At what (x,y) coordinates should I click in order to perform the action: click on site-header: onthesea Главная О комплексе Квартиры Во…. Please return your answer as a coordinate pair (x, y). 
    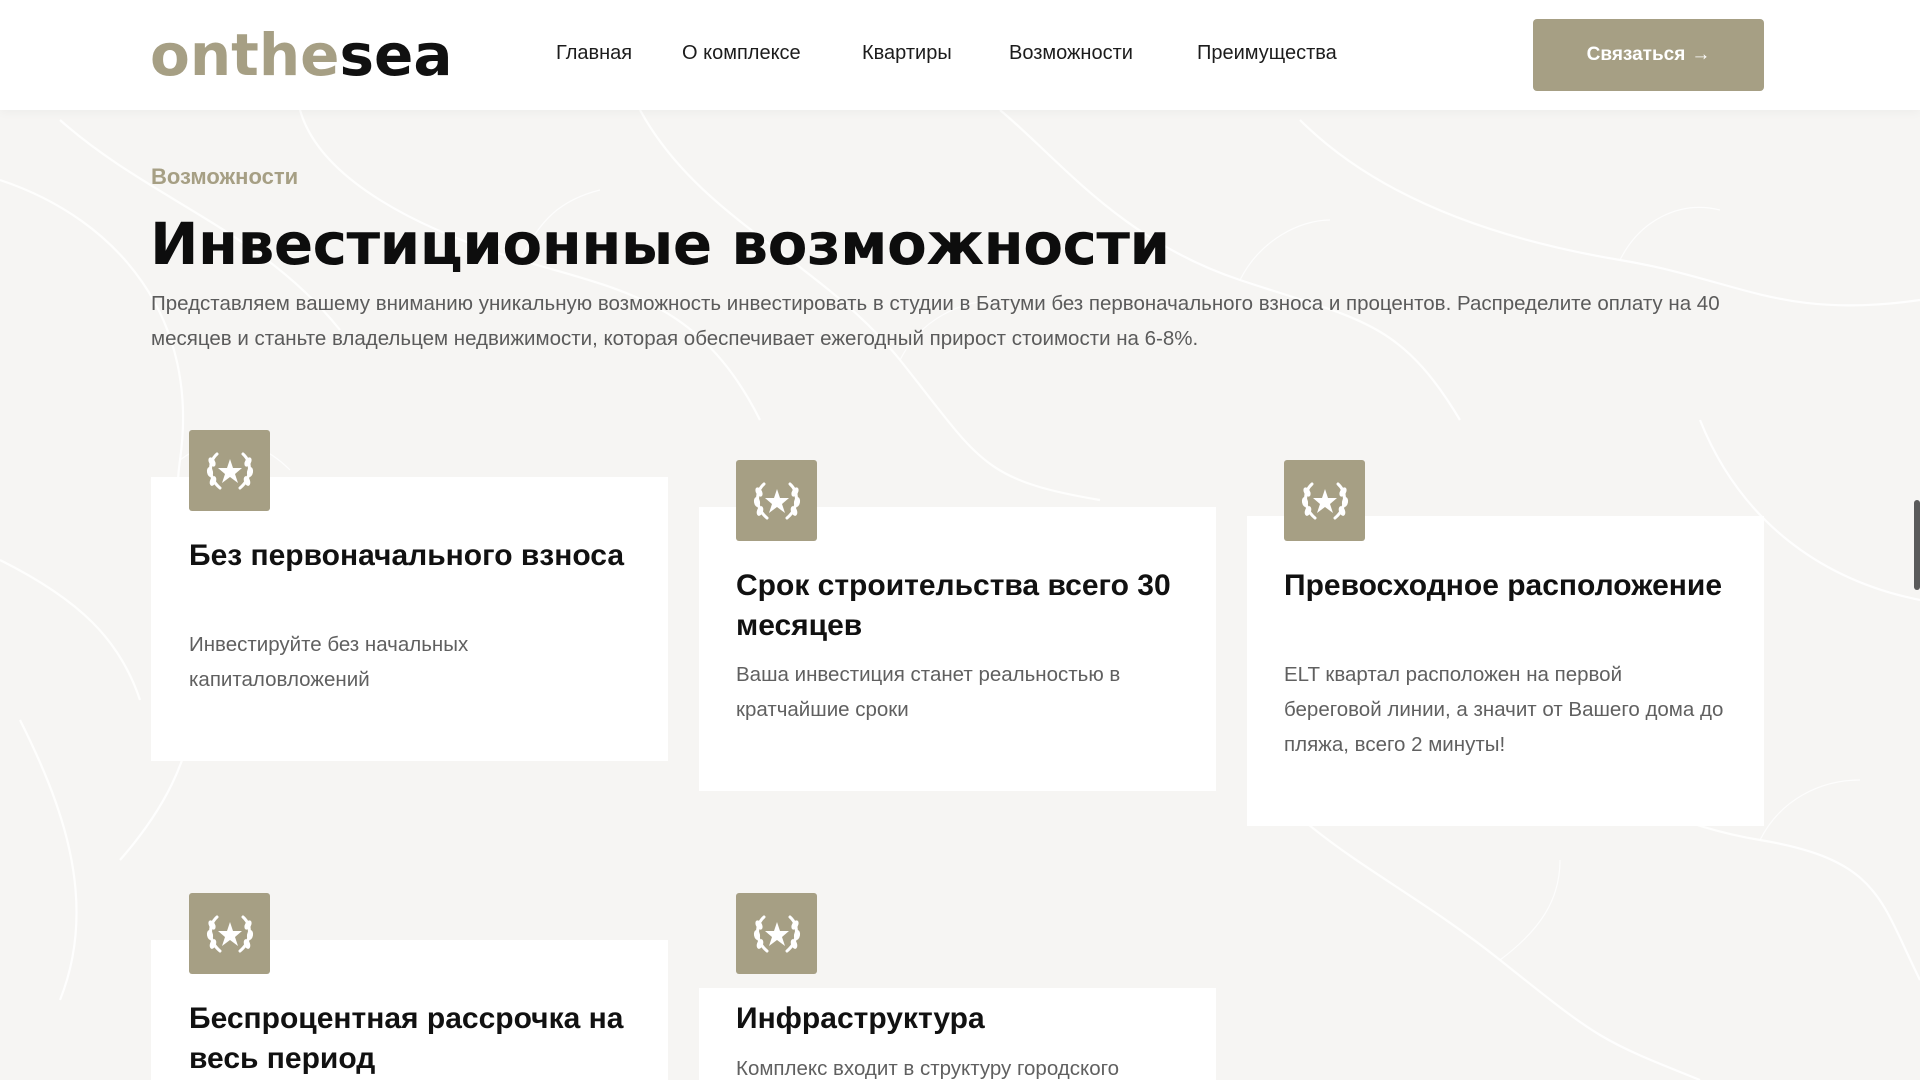
    Looking at the image, I should click on (960, 55).